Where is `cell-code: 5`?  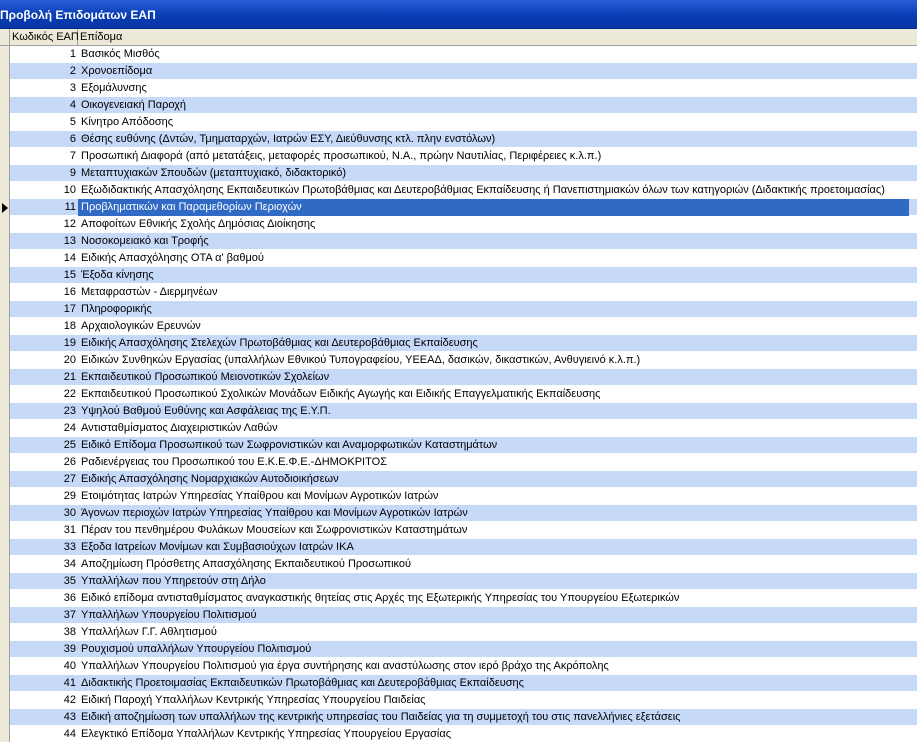 cell-code: 5 is located at coordinates (44, 122).